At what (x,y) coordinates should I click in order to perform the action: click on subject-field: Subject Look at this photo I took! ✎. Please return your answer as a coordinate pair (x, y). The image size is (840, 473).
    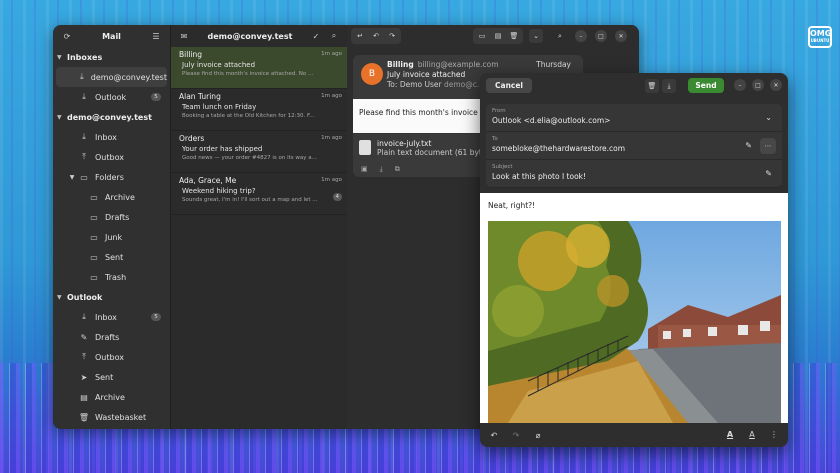
    Looking at the image, I should click on (634, 174).